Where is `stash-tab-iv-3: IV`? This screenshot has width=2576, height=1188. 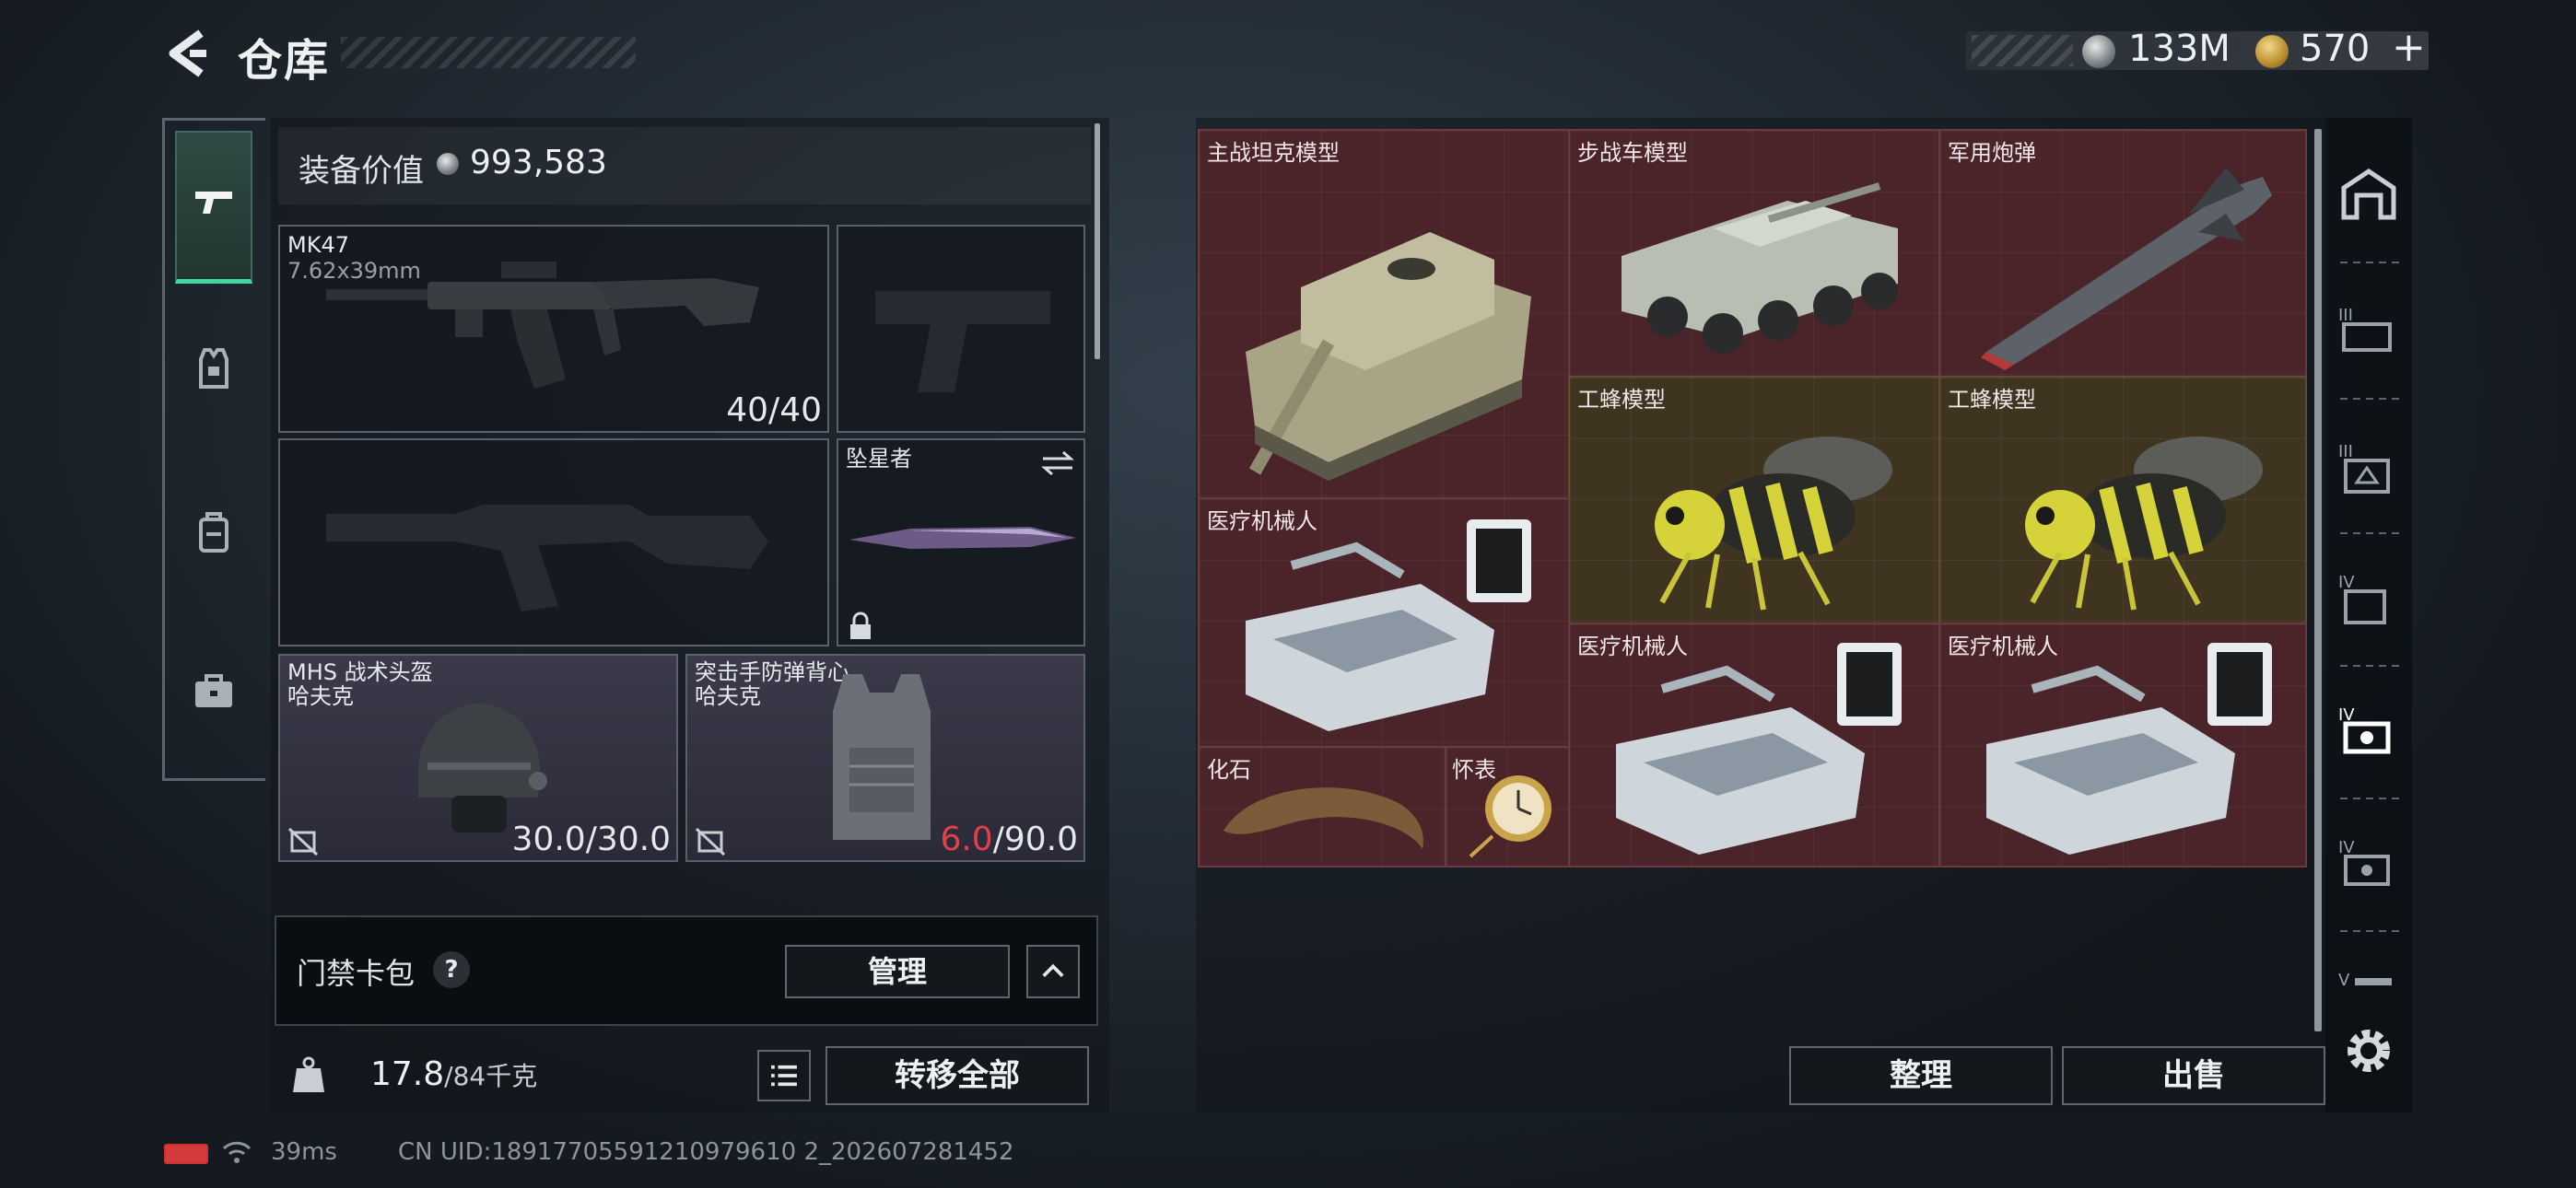 stash-tab-iv-3: IV is located at coordinates (2368, 865).